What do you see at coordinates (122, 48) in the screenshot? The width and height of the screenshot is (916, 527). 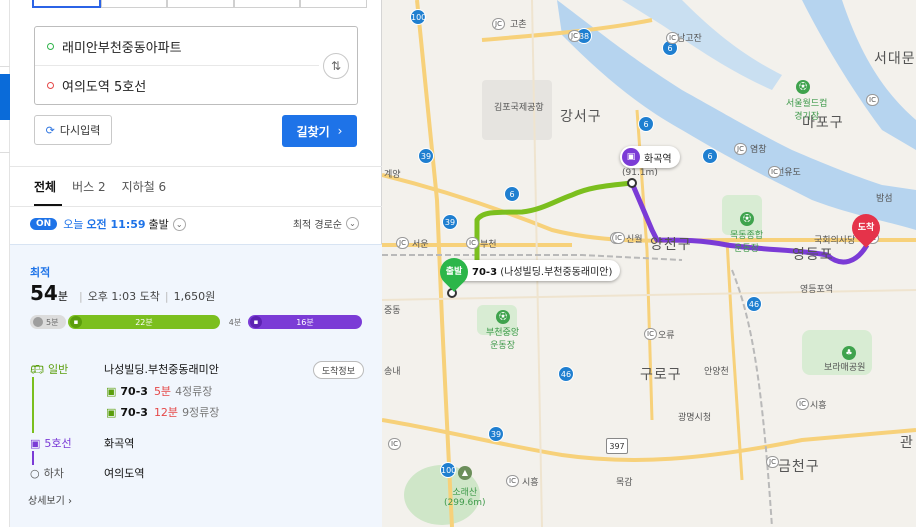 I see `origin-text: 래미안부천중동아파트` at bounding box center [122, 48].